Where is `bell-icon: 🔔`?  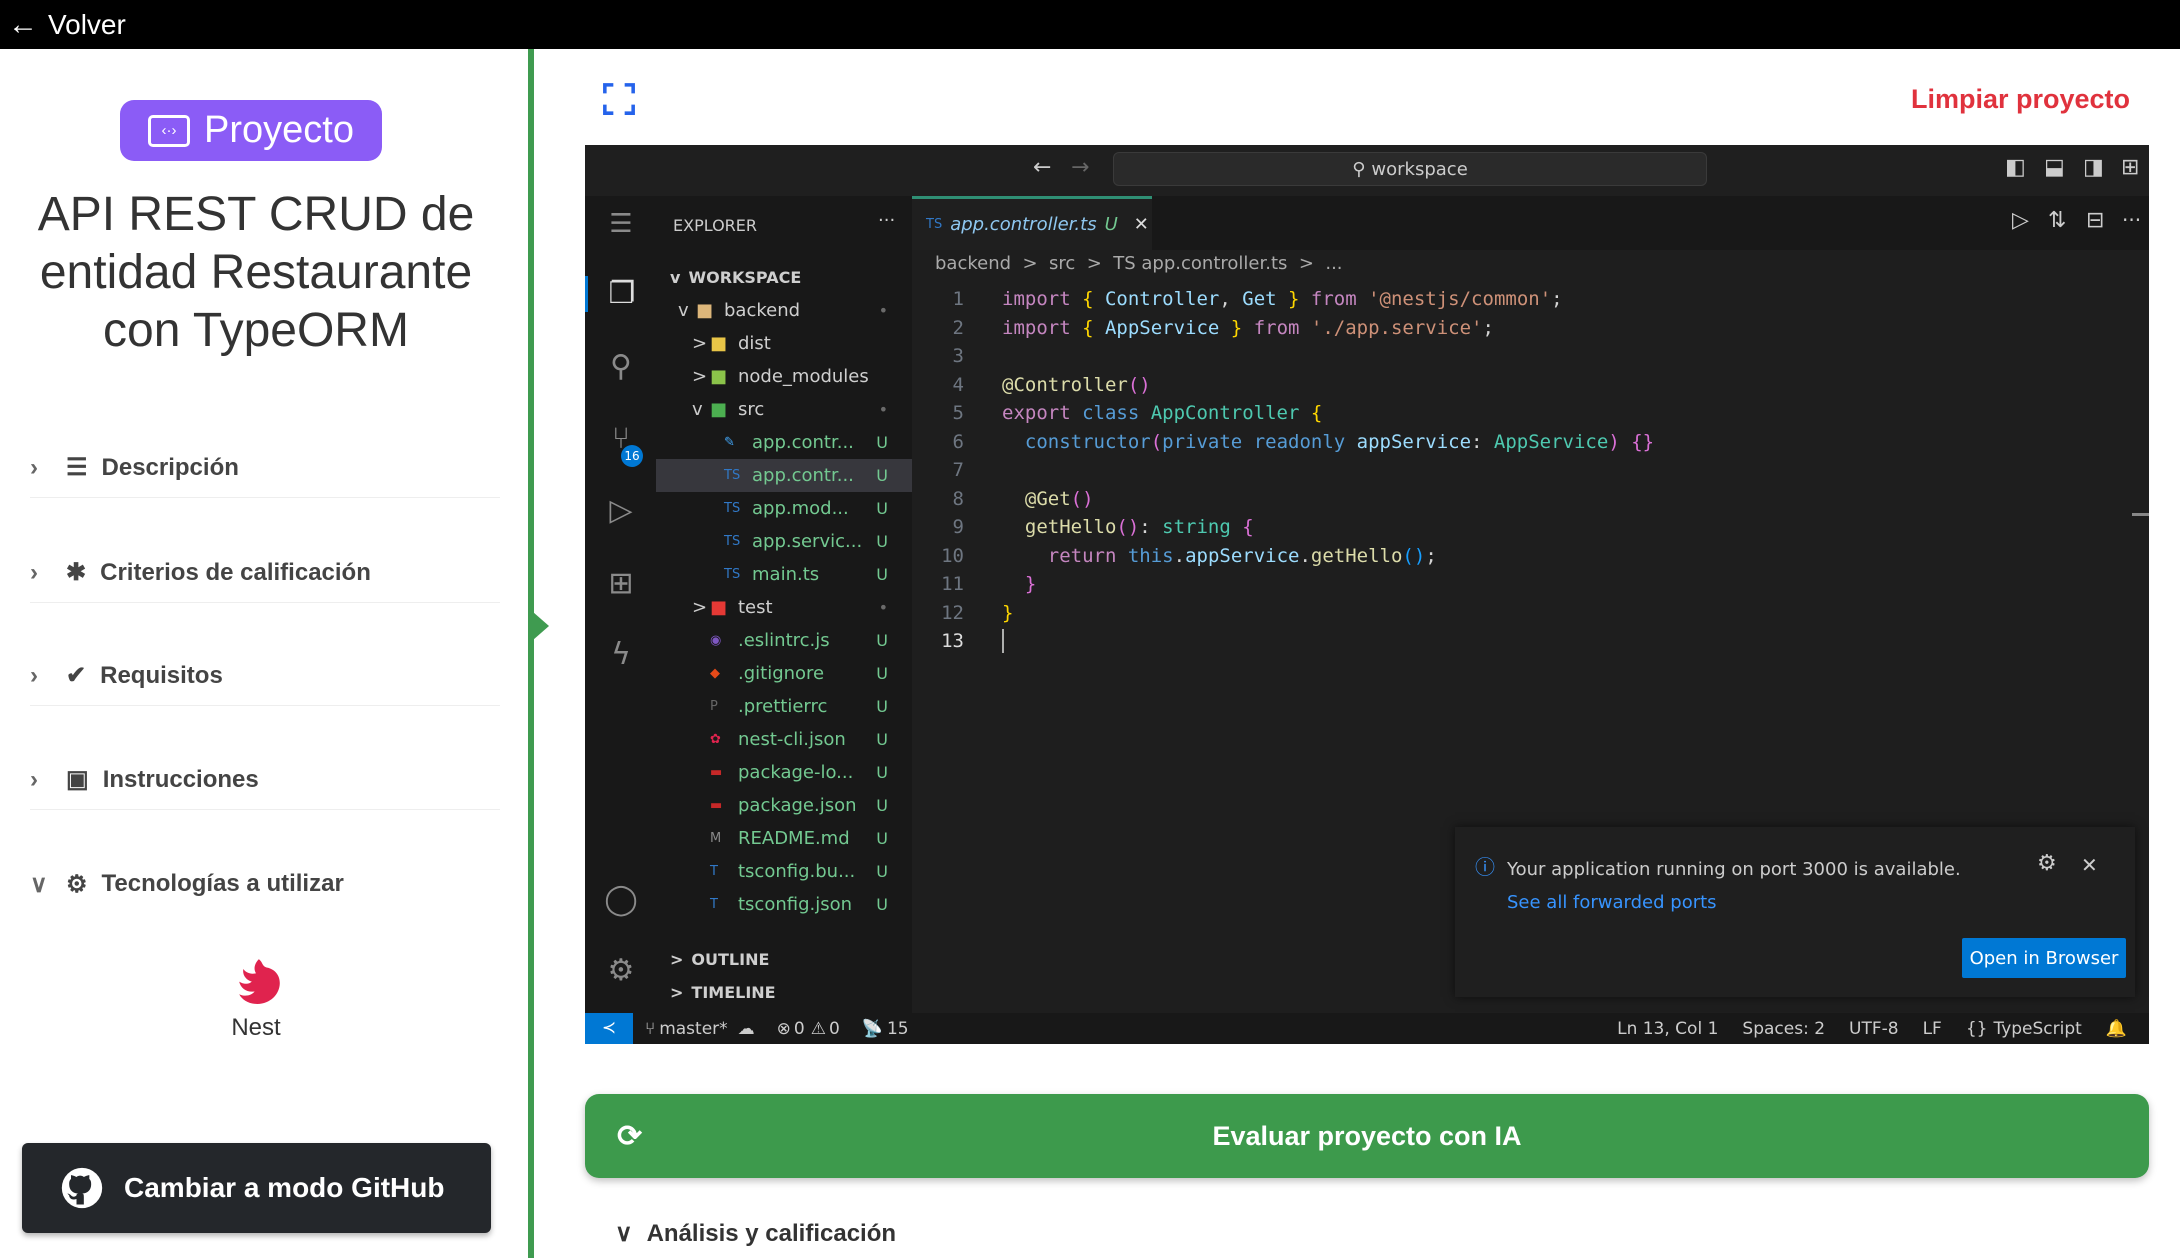
bell-icon: 🔔 is located at coordinates (2116, 1029).